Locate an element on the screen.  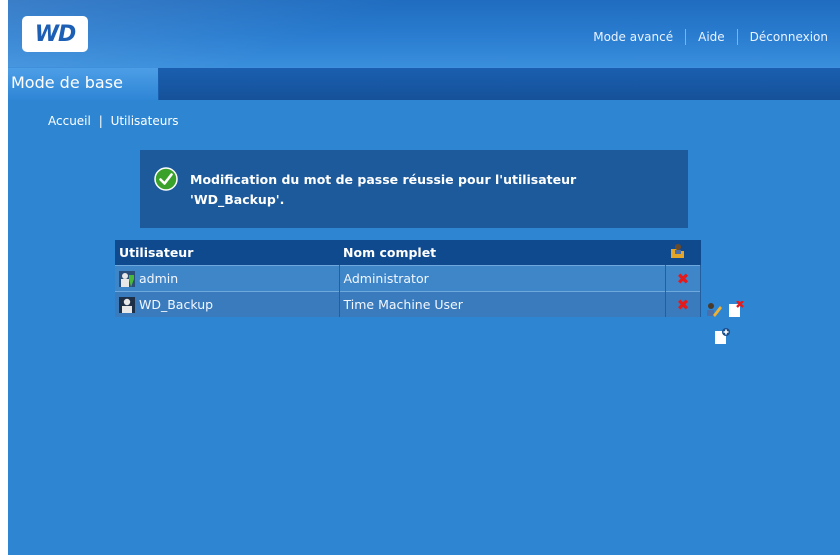
user-cell: WD_Backup is located at coordinates (227, 304).